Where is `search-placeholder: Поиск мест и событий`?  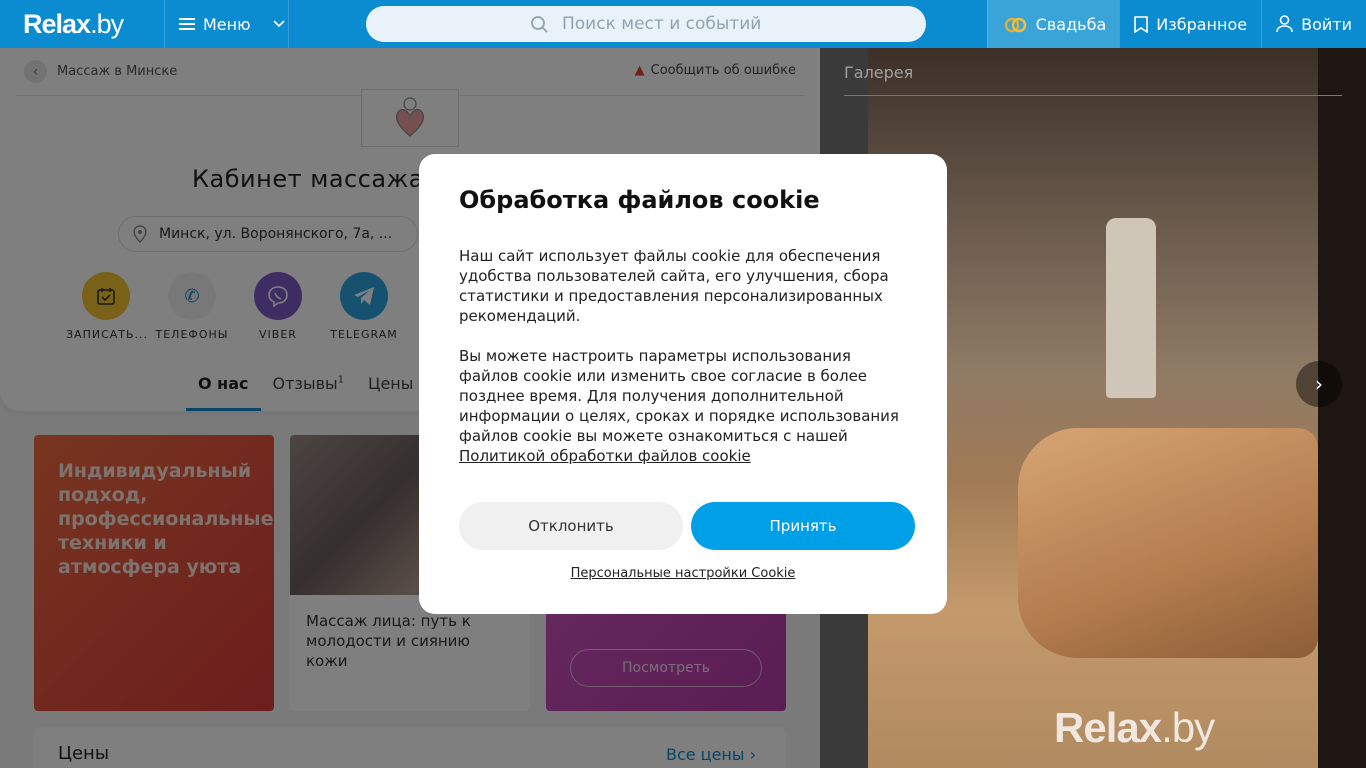
search-placeholder: Поиск мест и событий is located at coordinates (662, 24).